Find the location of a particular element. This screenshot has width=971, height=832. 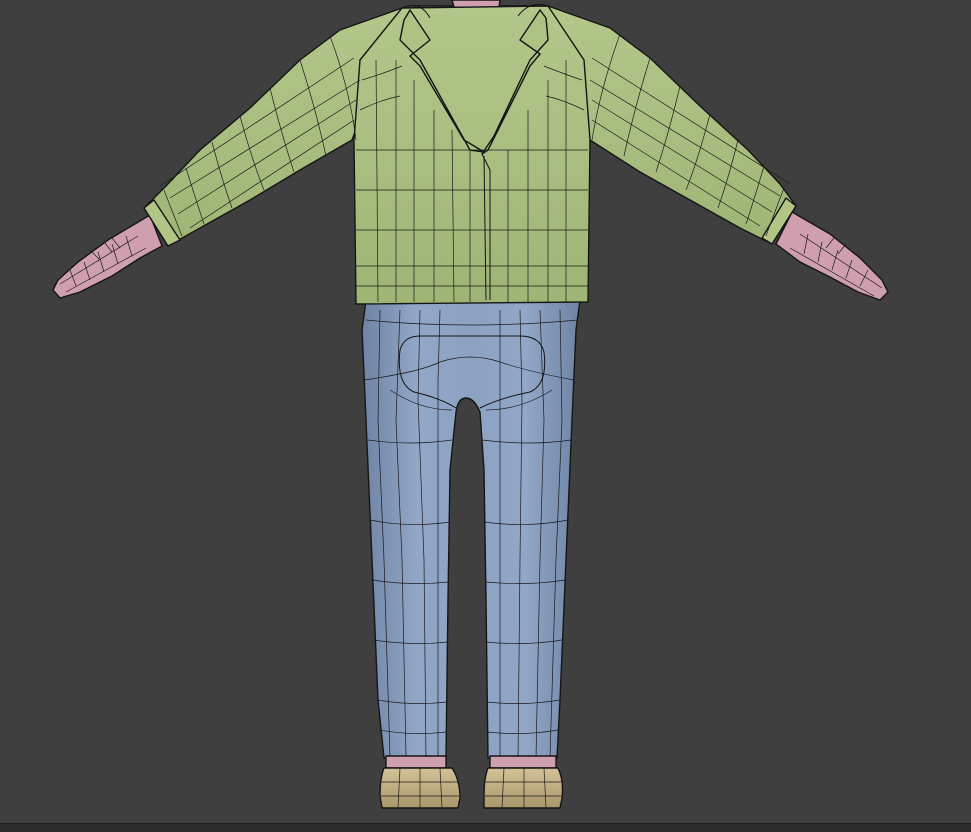

shoes is located at coordinates (471, 788).